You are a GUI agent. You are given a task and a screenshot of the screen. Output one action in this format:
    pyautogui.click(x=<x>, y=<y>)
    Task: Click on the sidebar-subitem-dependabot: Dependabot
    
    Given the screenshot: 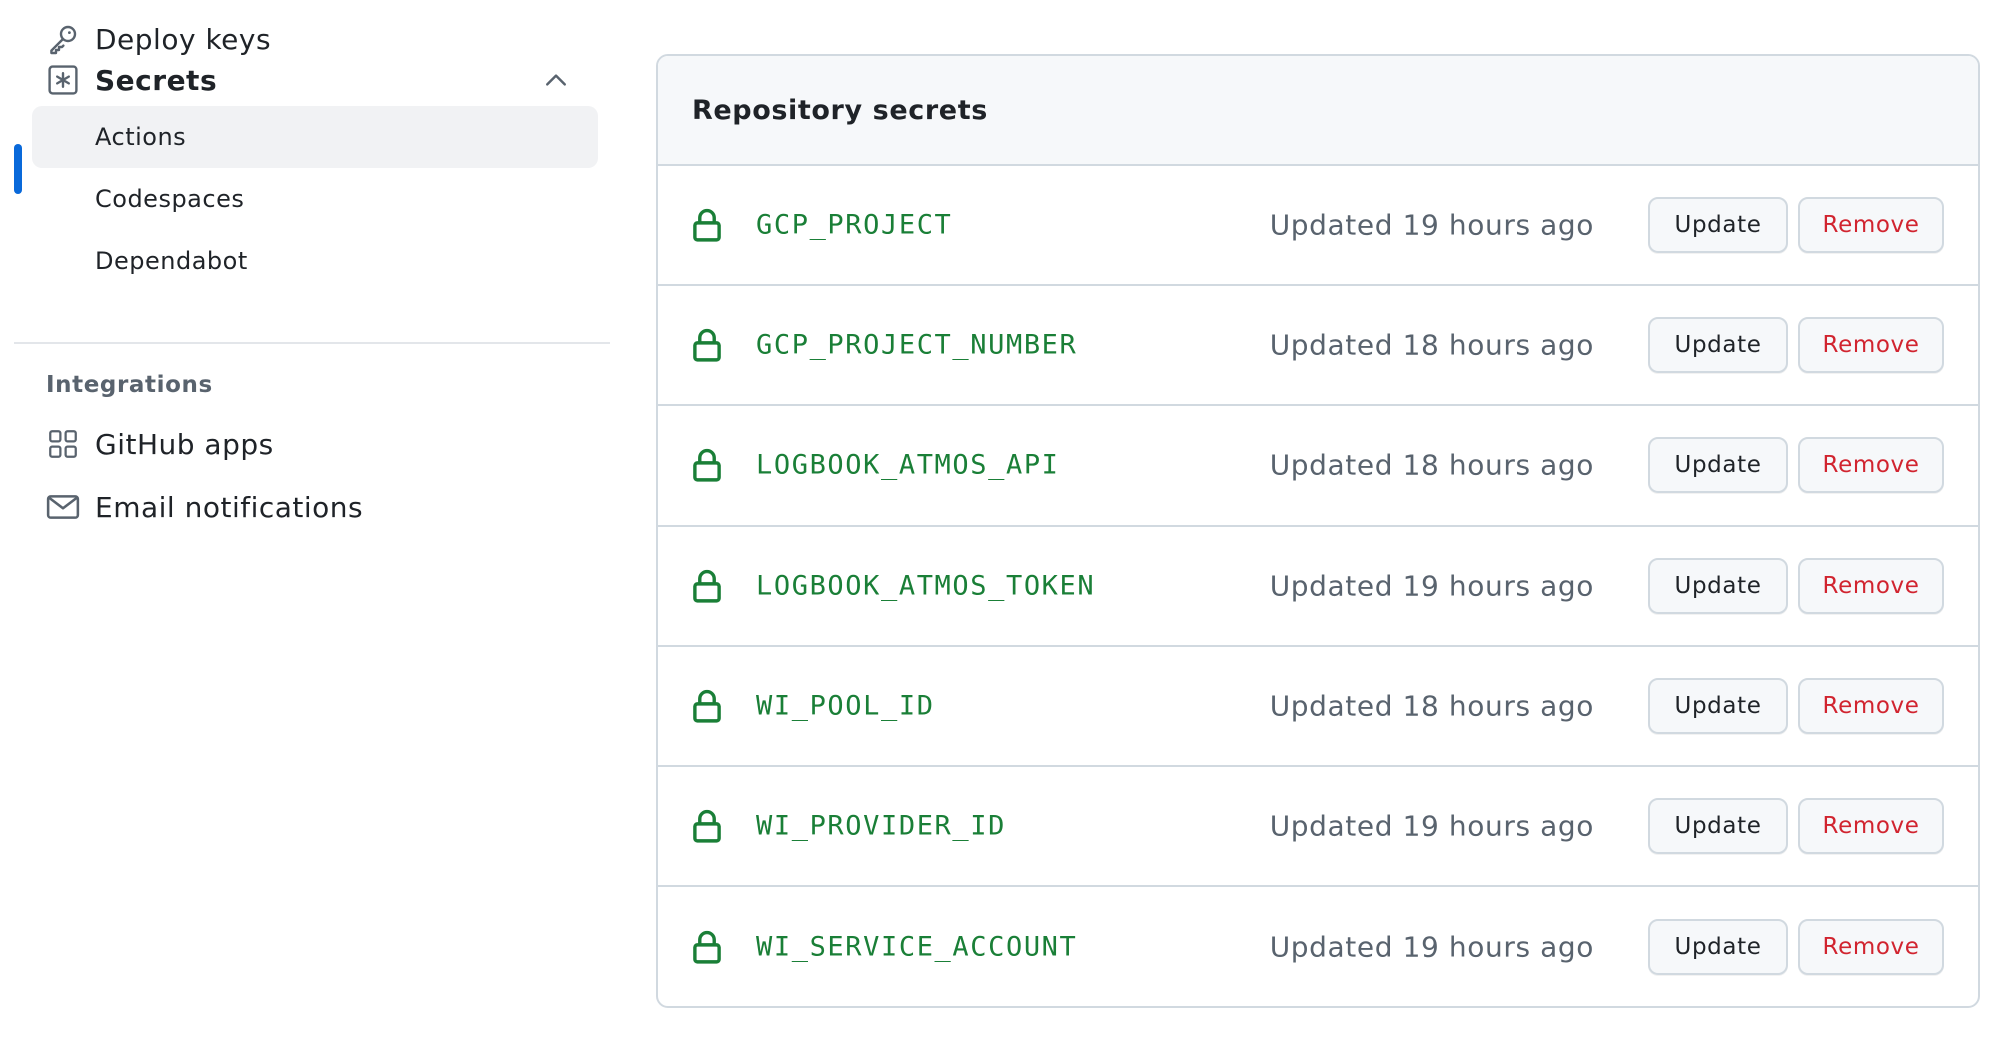 What is the action you would take?
    pyautogui.click(x=315, y=261)
    